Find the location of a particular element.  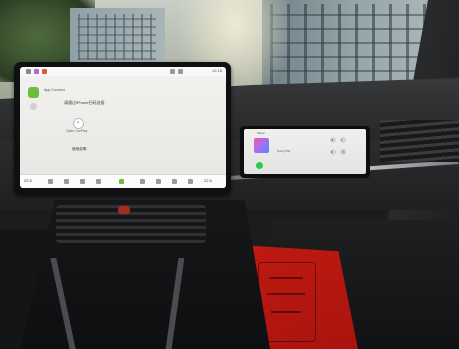

song-title: Song Title is located at coordinates (284, 151).